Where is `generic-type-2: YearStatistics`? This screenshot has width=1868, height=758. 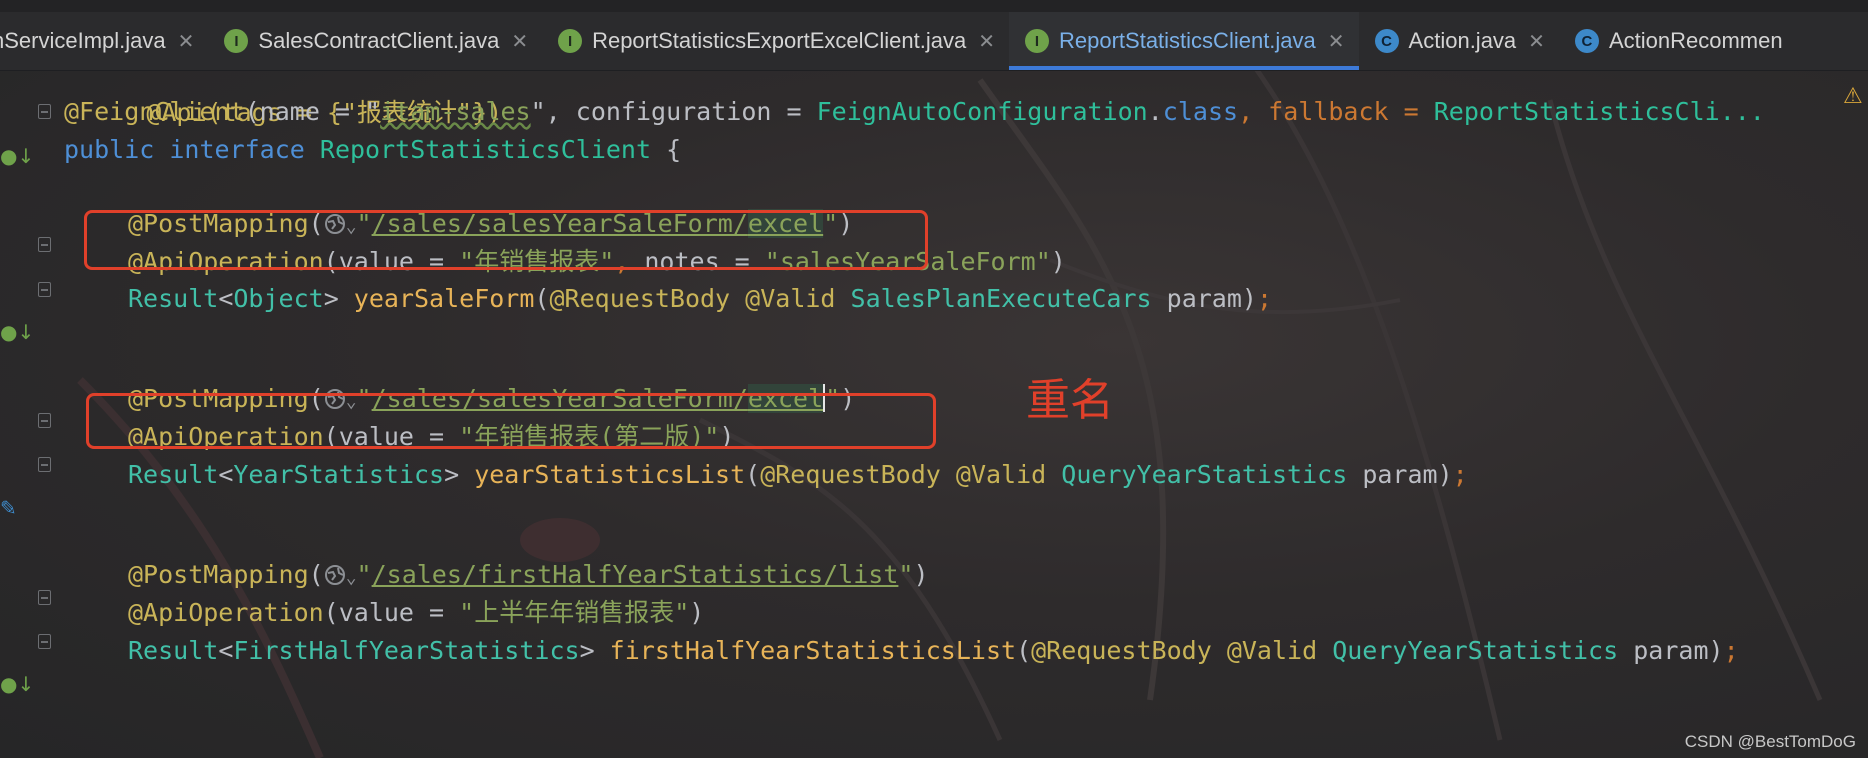
generic-type-2: YearStatistics is located at coordinates (339, 474).